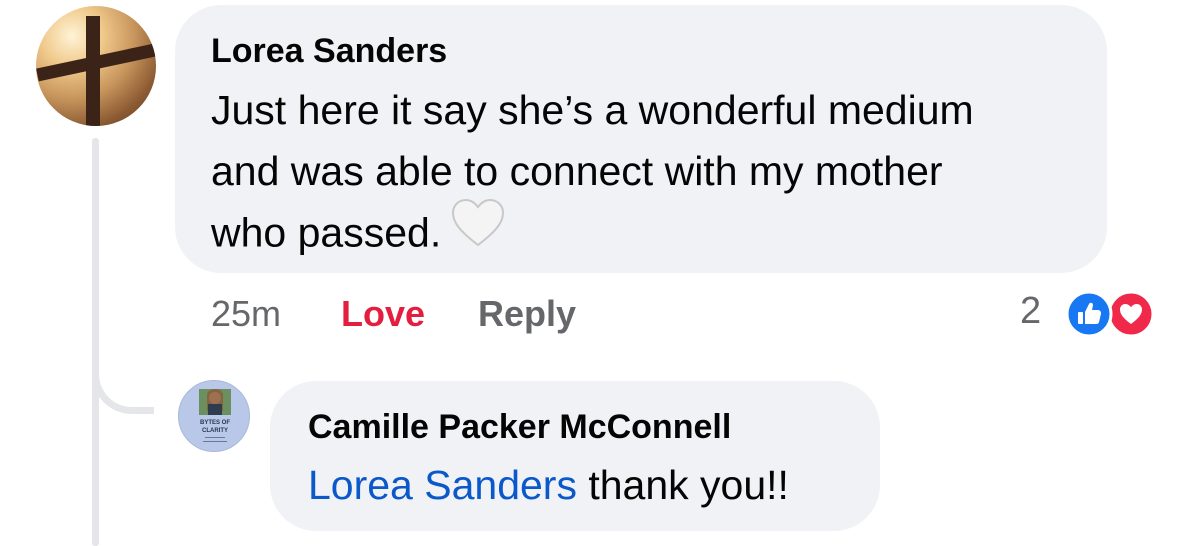  Describe the element at coordinates (246, 314) in the screenshot. I see `timestamp: 25m` at that location.